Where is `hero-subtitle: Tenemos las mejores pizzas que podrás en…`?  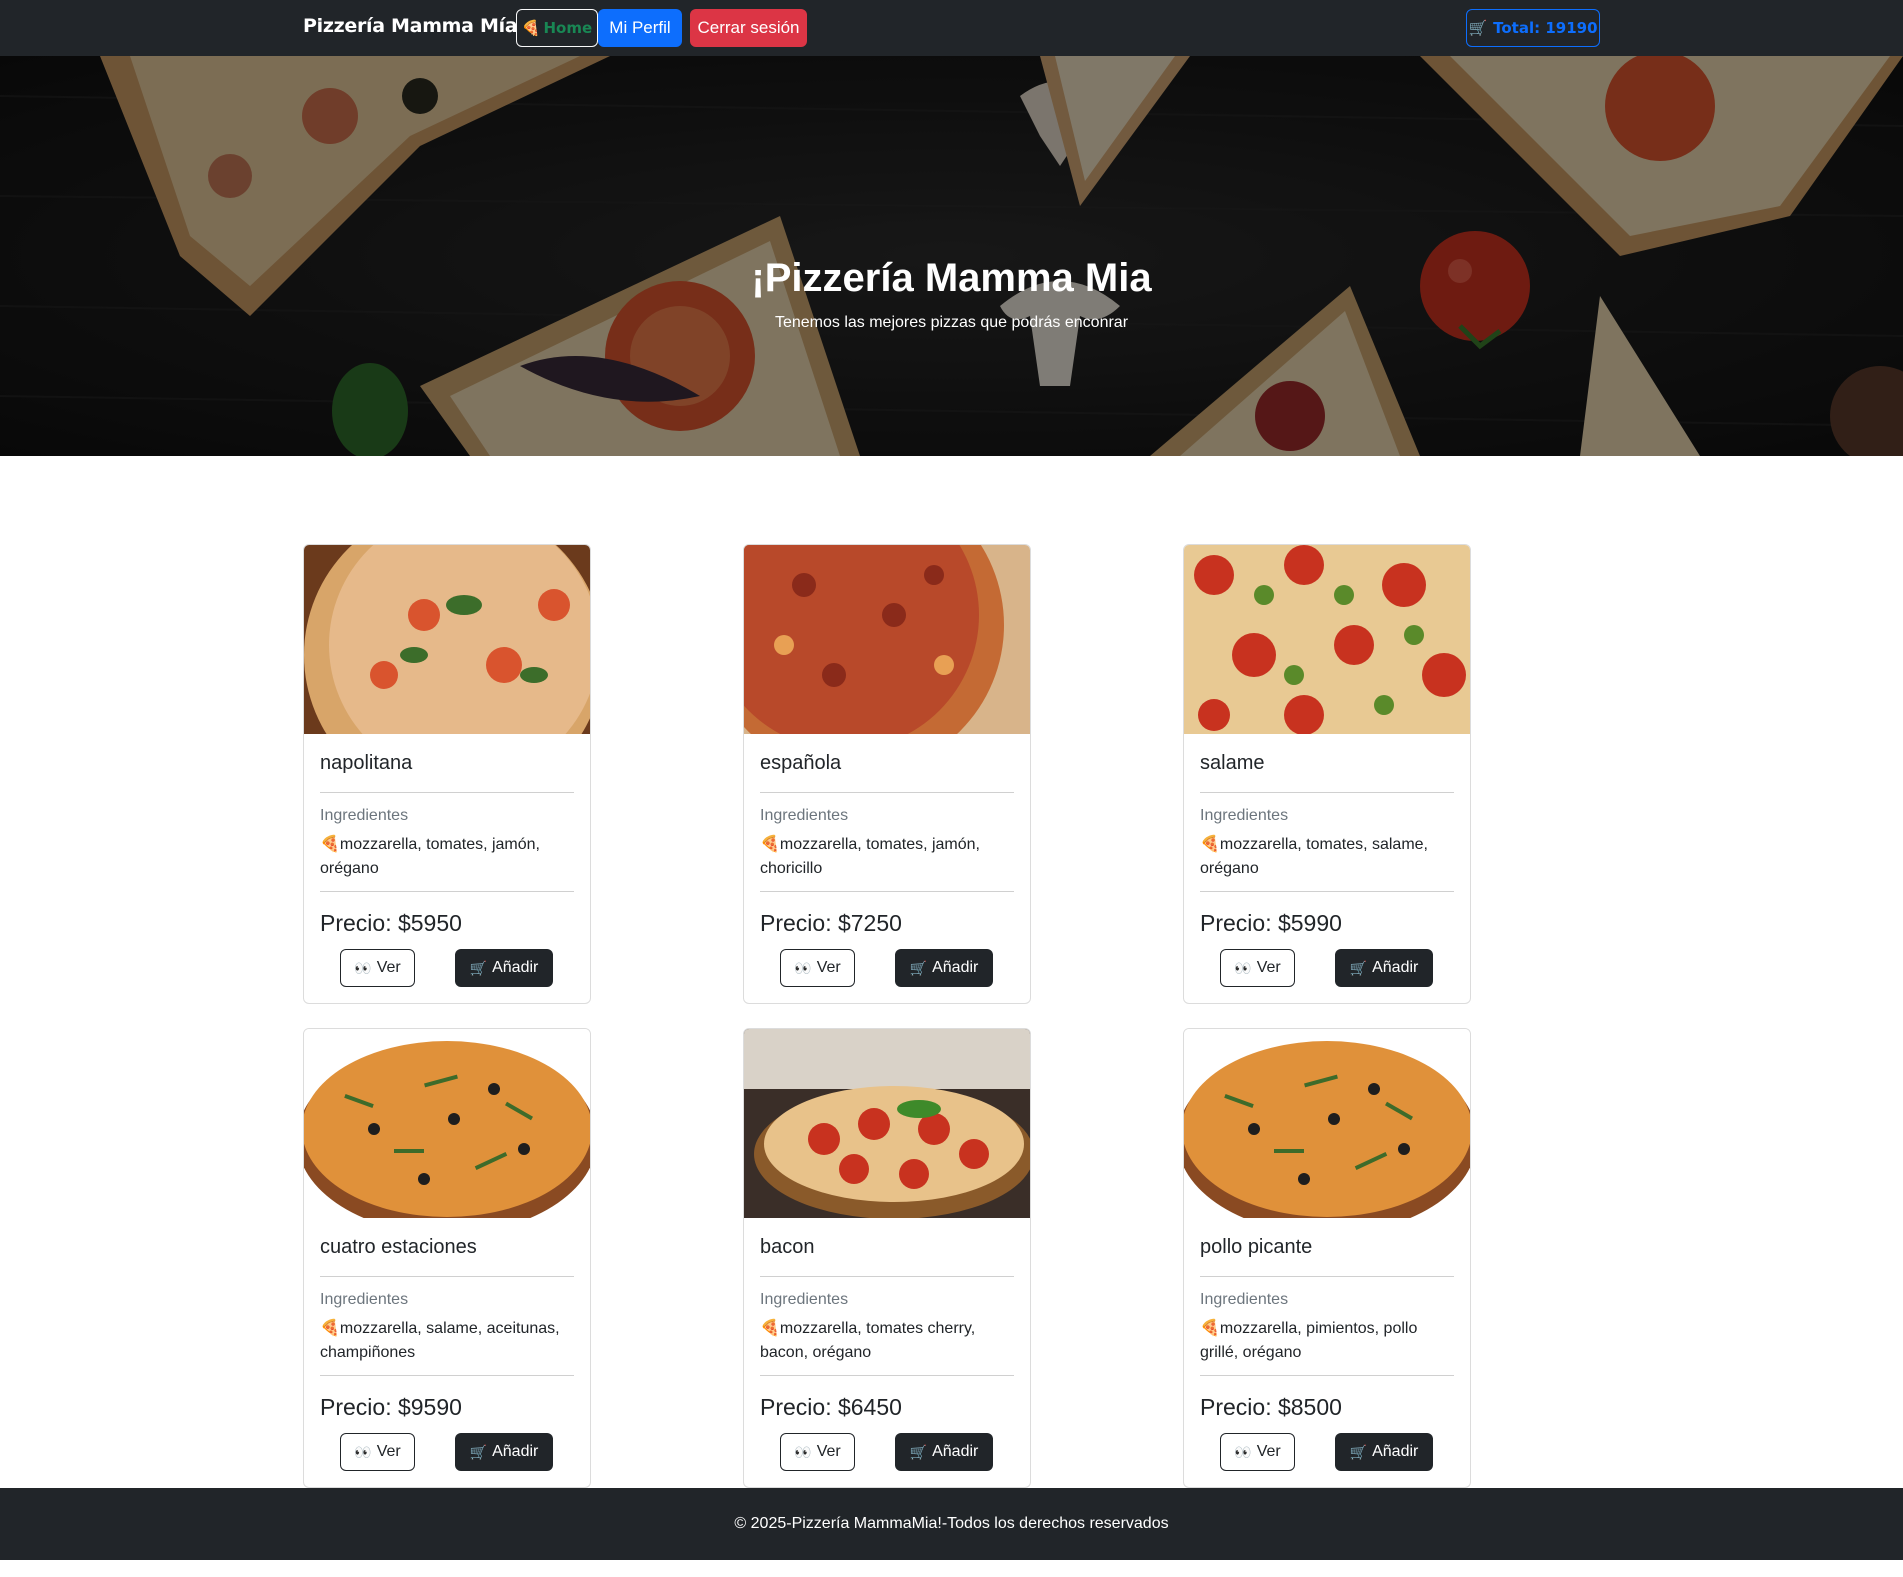 hero-subtitle: Tenemos las mejores pizzas que podrás en… is located at coordinates (951, 322).